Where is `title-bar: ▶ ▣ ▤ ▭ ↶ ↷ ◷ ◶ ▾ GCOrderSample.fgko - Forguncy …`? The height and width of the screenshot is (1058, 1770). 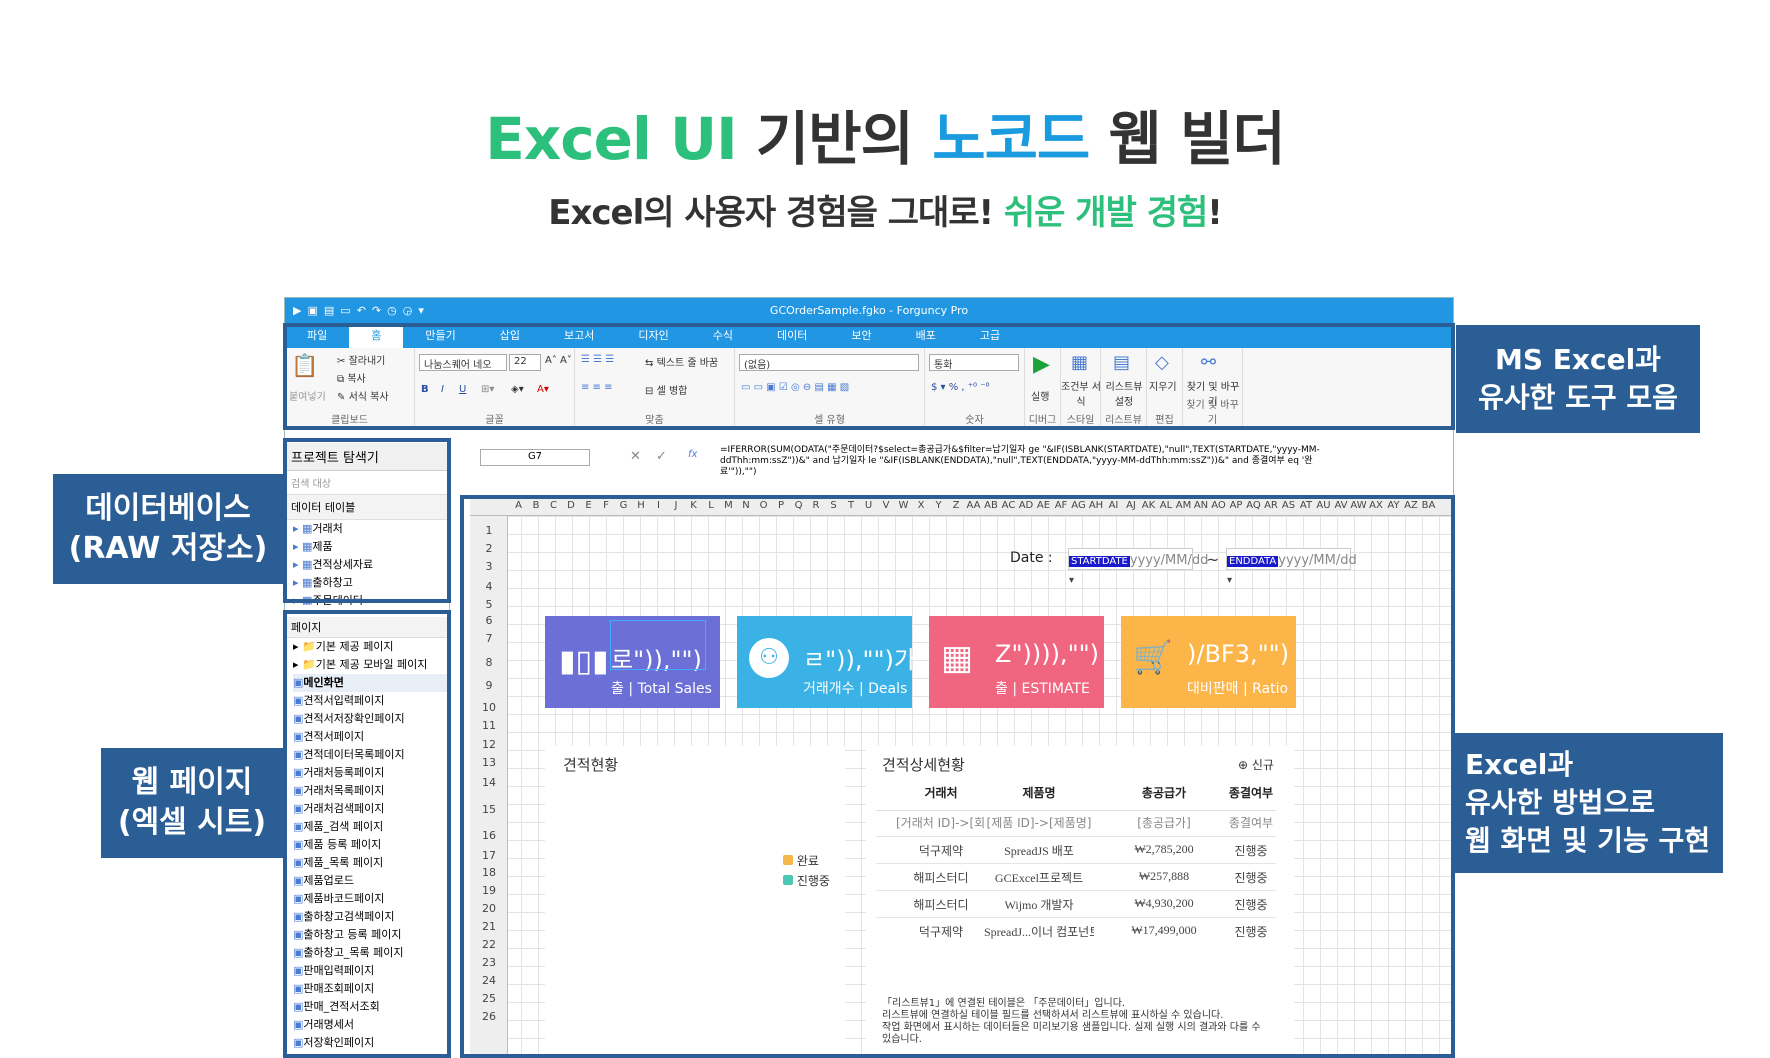
title-bar: ▶ ▣ ▤ ▭ ↶ ↷ ◷ ◶ ▾ GCOrderSample.fgko - Forguncy … is located at coordinates (869, 311).